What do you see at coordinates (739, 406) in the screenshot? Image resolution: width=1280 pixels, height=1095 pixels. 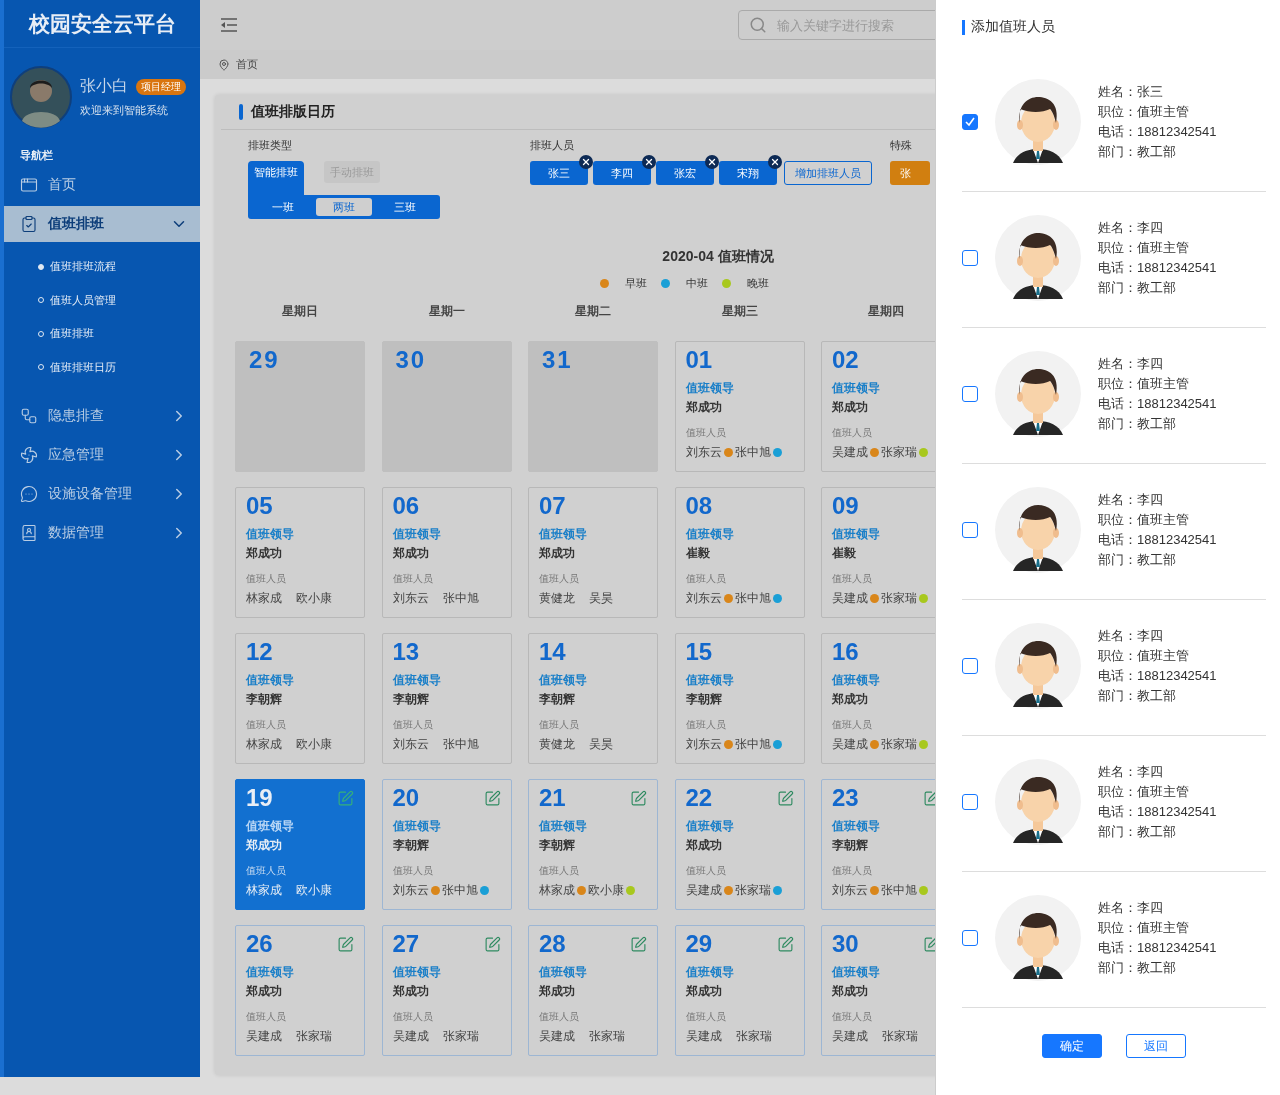 I see `day-cell: 01 值班领导 郑成功 值班人员 刘东云 张中旭` at bounding box center [739, 406].